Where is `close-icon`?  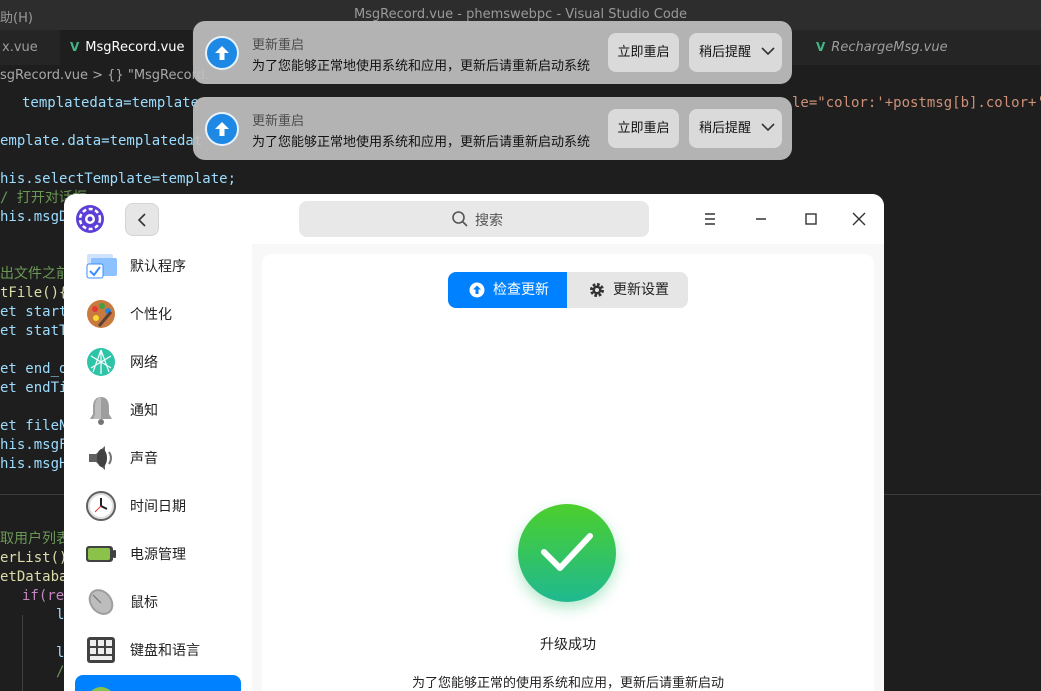
close-icon is located at coordinates (859, 219).